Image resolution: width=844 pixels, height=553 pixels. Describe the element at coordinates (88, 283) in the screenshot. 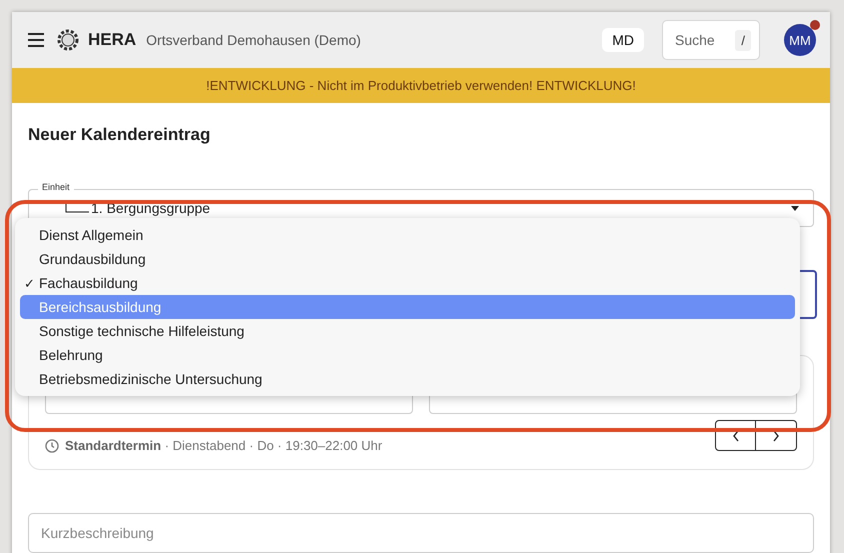

I see `menu-item-label: Fachausbildung` at that location.